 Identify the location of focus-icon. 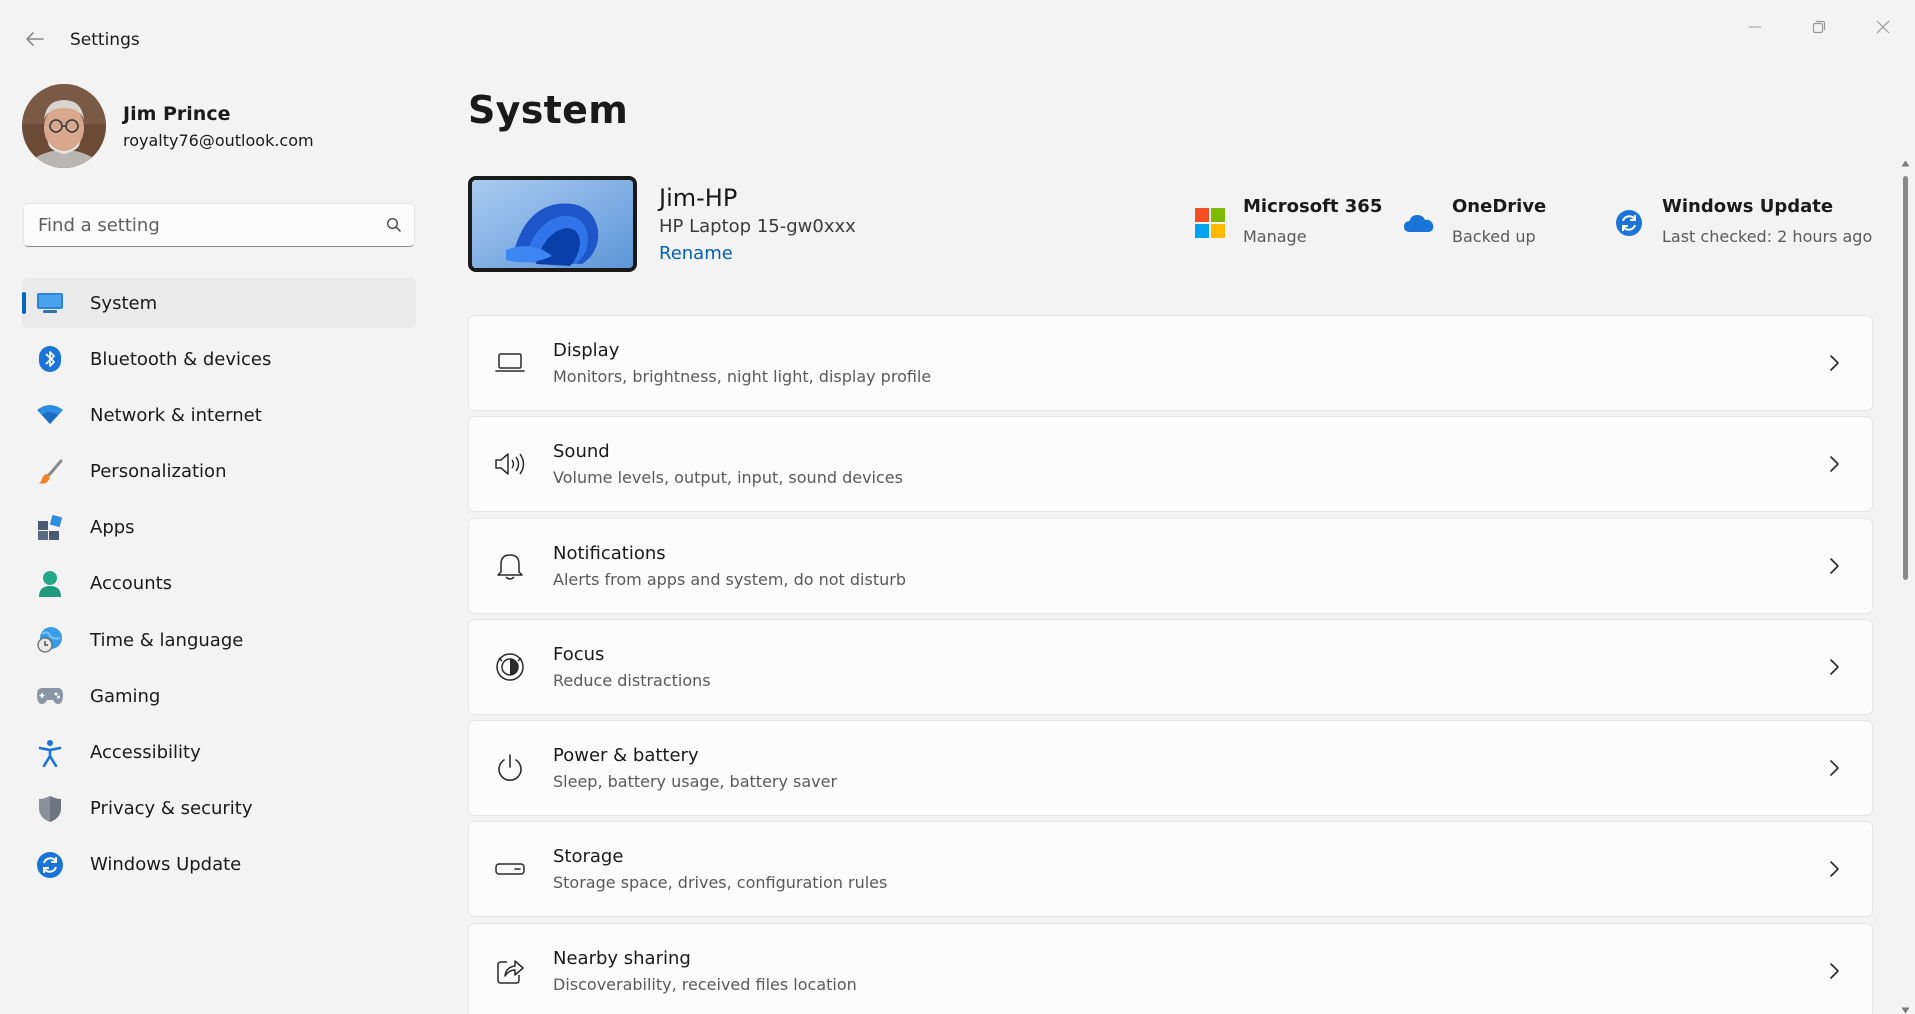
(510, 667).